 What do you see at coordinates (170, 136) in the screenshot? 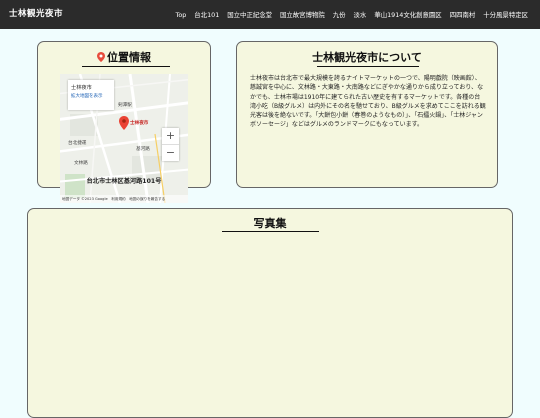
I see `zoom-in-button: +` at bounding box center [170, 136].